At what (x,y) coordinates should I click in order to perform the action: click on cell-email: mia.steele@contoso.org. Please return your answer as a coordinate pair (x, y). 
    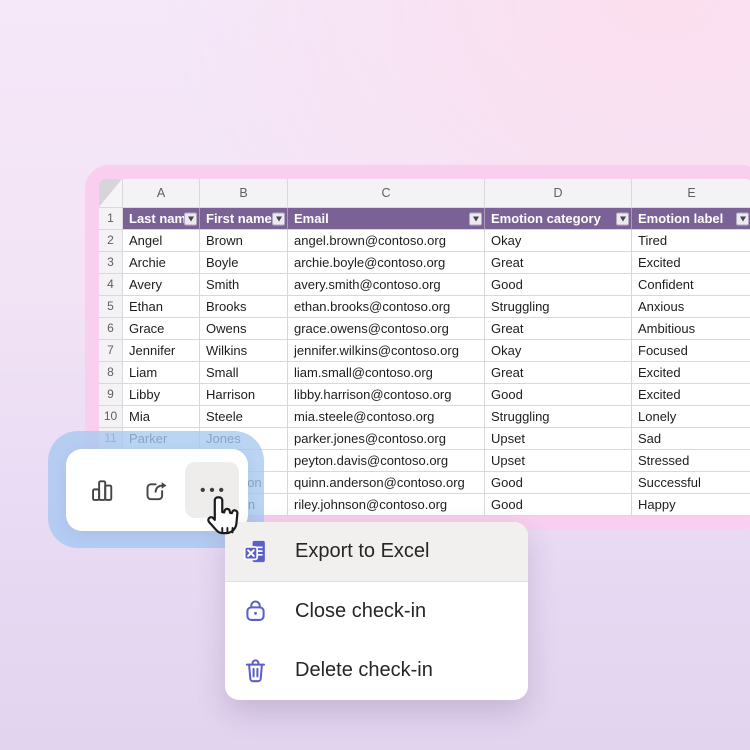
    Looking at the image, I should click on (386, 417).